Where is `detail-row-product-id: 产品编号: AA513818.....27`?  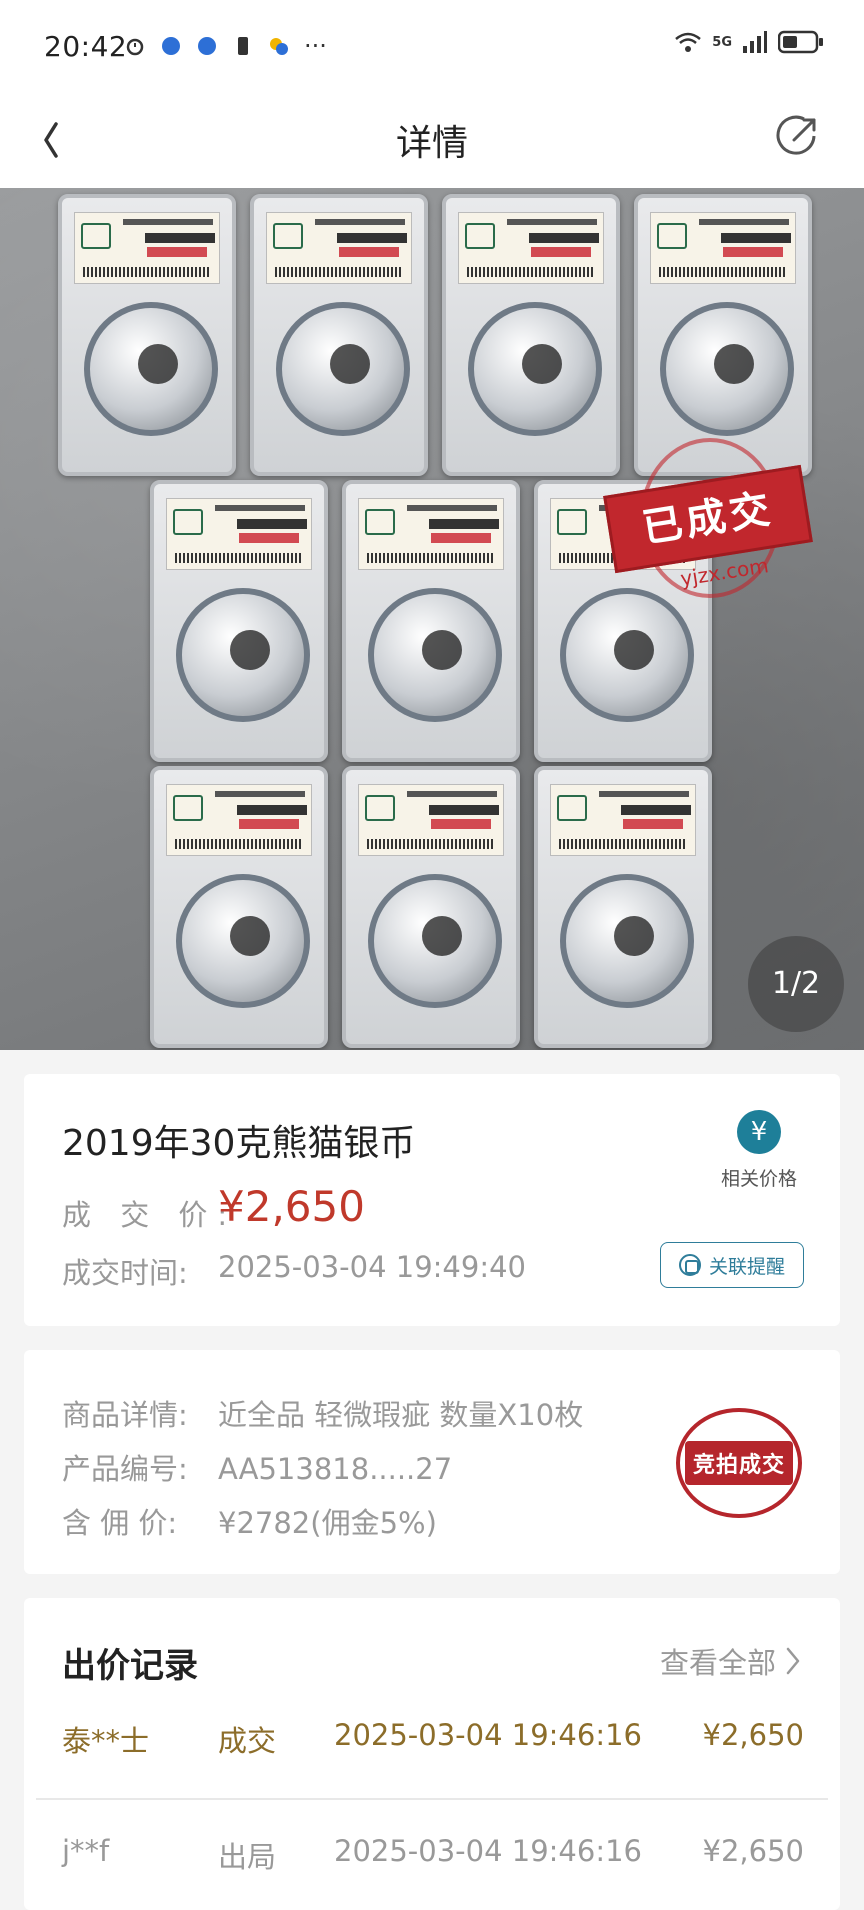
detail-row-product-id: 产品编号: AA513818.....27 is located at coordinates (257, 1467).